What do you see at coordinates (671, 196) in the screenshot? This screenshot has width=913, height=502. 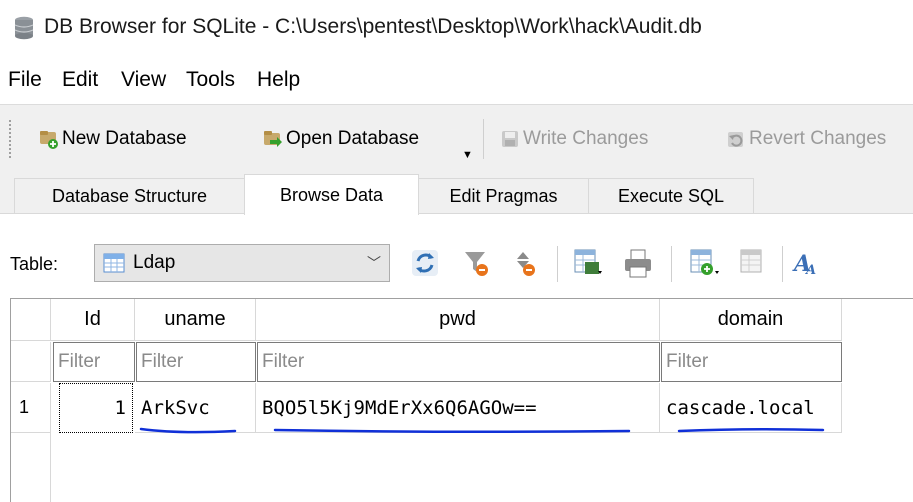 I see `tab-execute-sql: Execute SQL` at bounding box center [671, 196].